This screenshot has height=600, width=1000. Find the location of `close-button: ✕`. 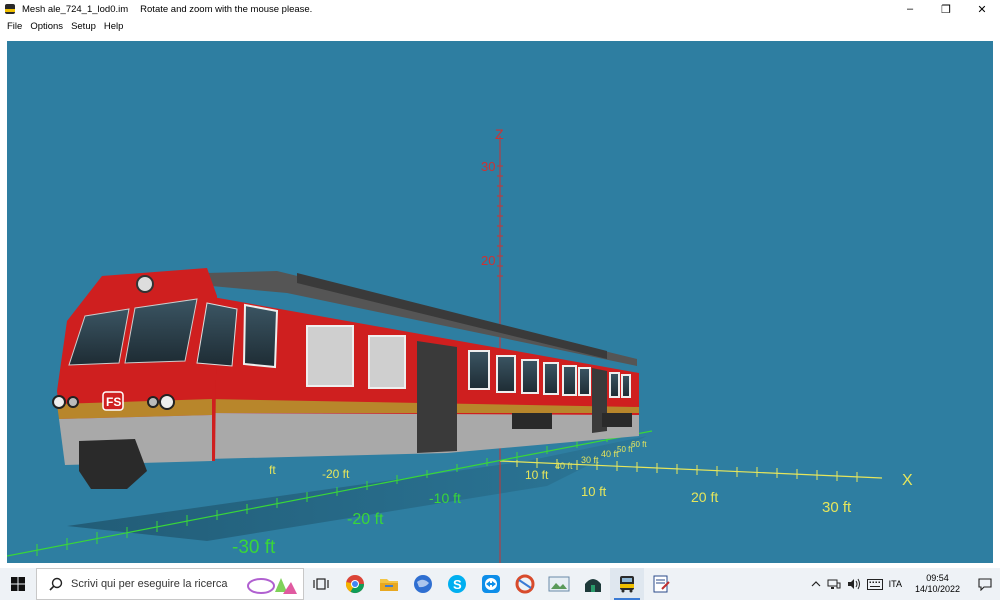

close-button: ✕ is located at coordinates (982, 9).